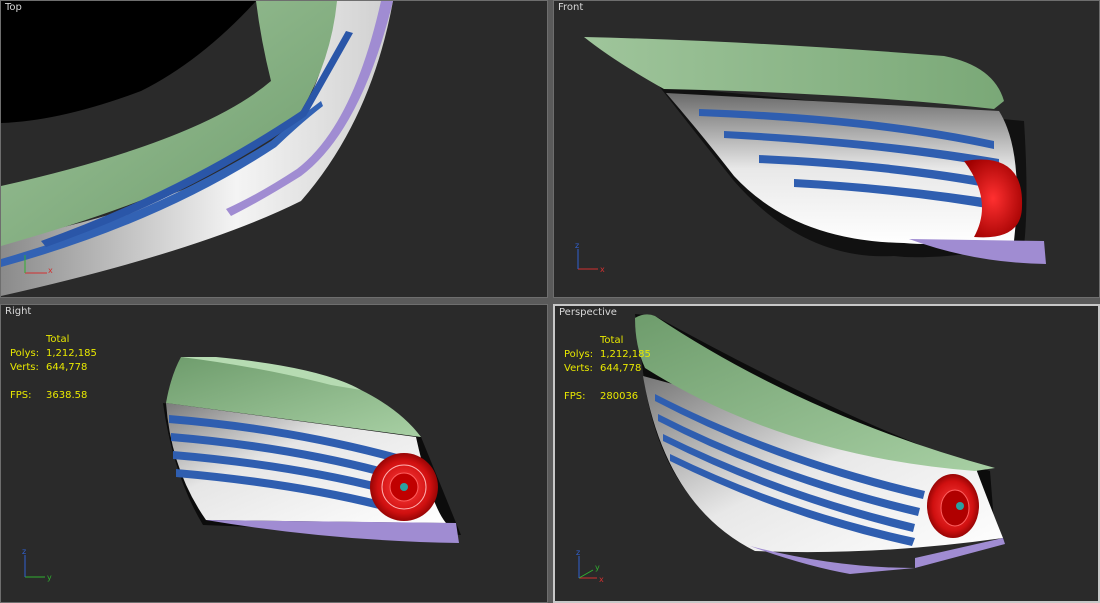  What do you see at coordinates (67, 395) in the screenshot?
I see `fps-value: 3638.58` at bounding box center [67, 395].